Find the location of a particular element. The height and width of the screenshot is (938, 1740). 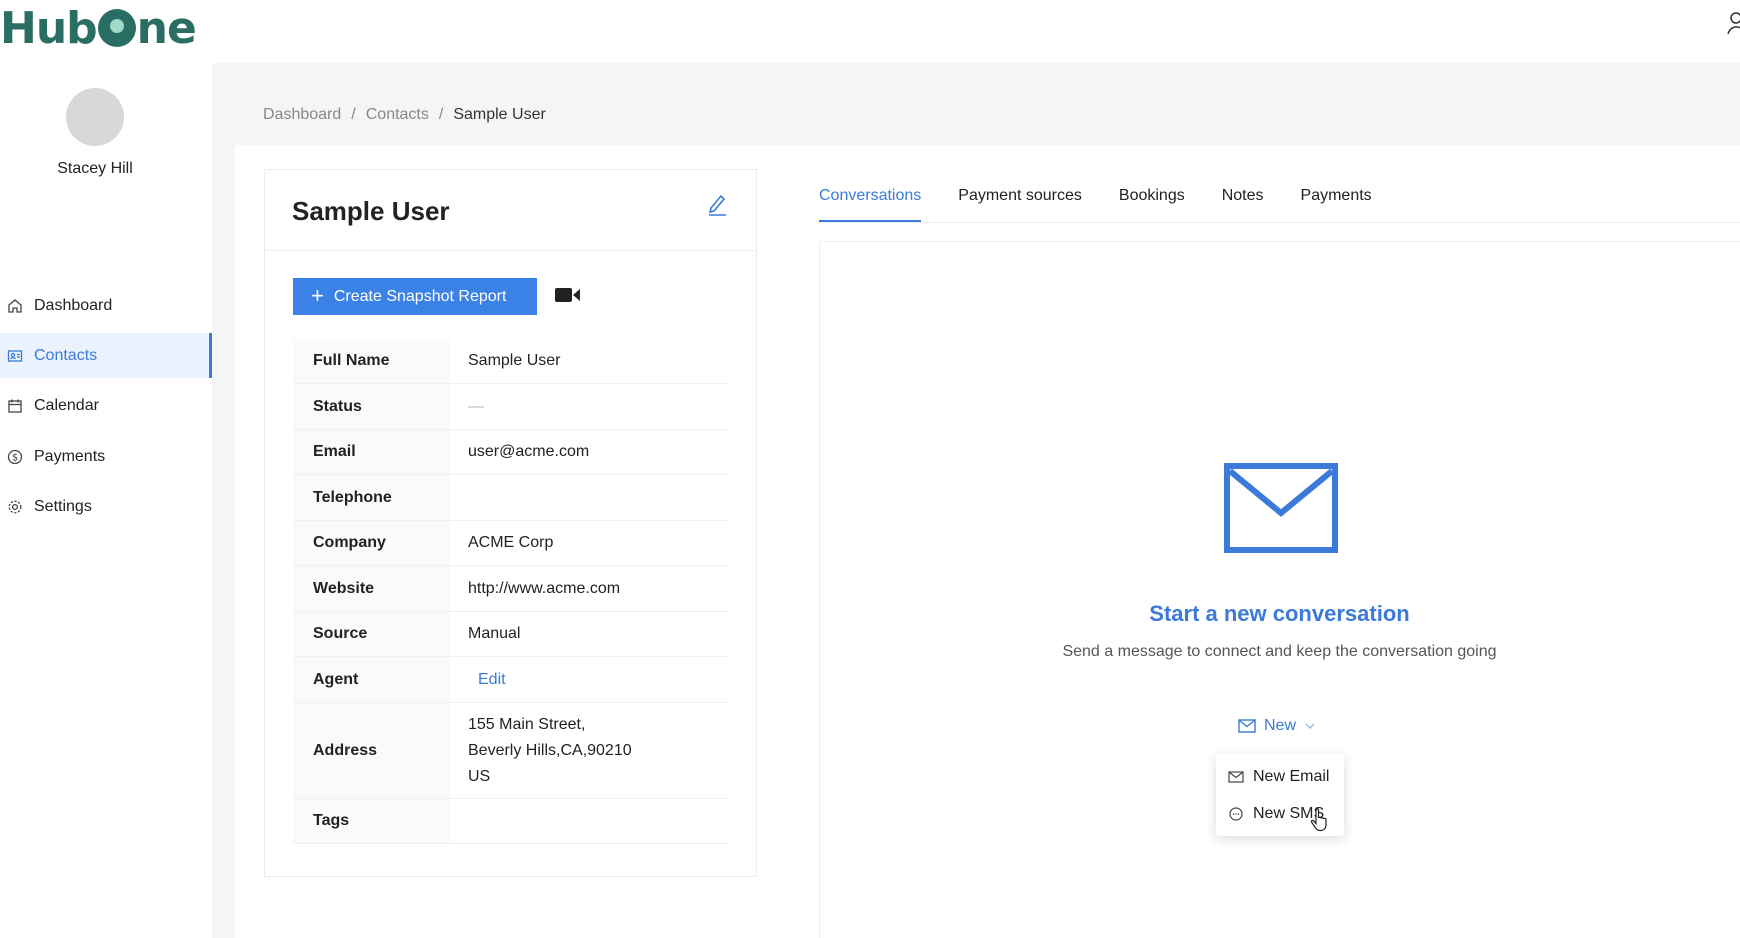

field-key: Email is located at coordinates (371, 452).